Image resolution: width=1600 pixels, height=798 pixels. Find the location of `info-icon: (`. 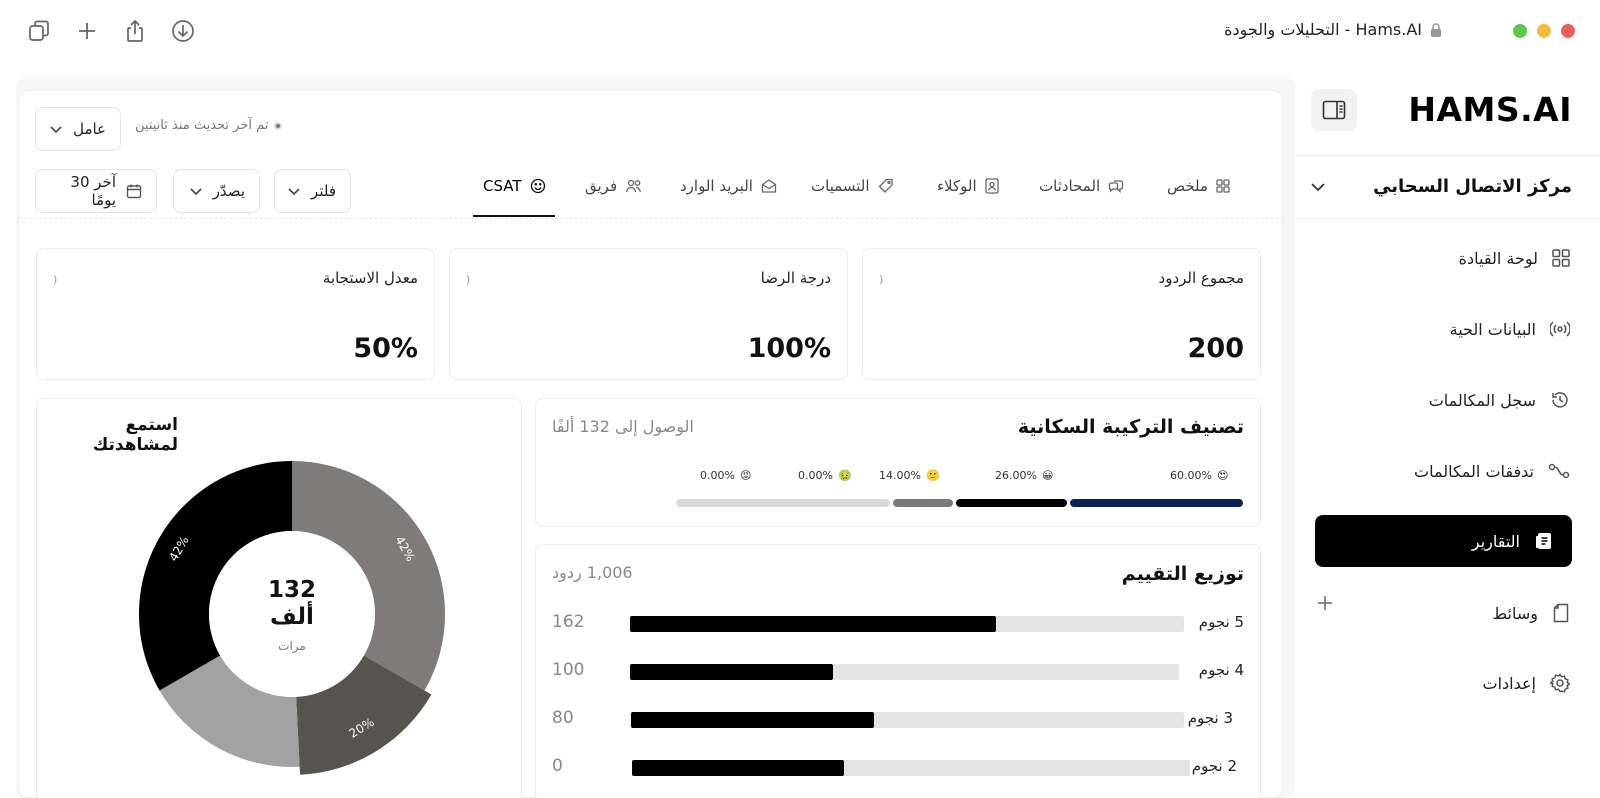

info-icon: ( is located at coordinates (55, 279).